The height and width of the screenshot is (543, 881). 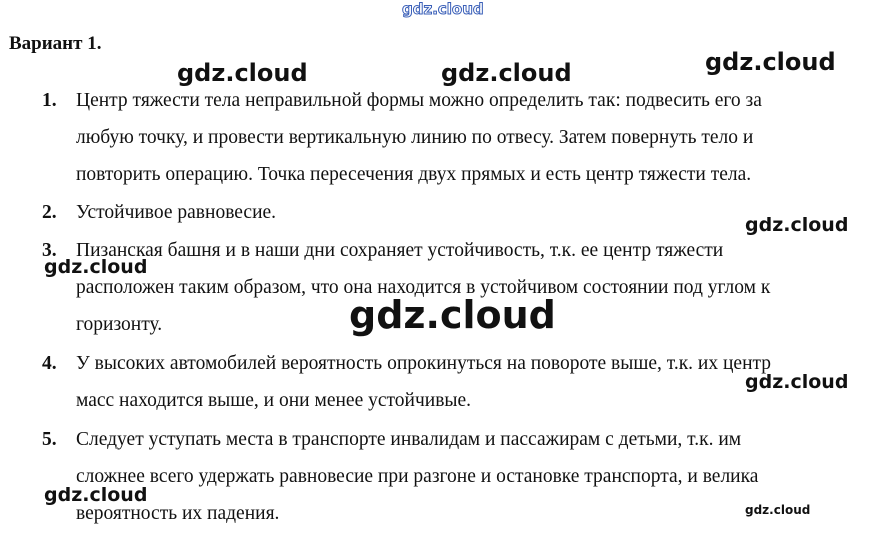 What do you see at coordinates (49, 212) in the screenshot?
I see `item-number: 2.` at bounding box center [49, 212].